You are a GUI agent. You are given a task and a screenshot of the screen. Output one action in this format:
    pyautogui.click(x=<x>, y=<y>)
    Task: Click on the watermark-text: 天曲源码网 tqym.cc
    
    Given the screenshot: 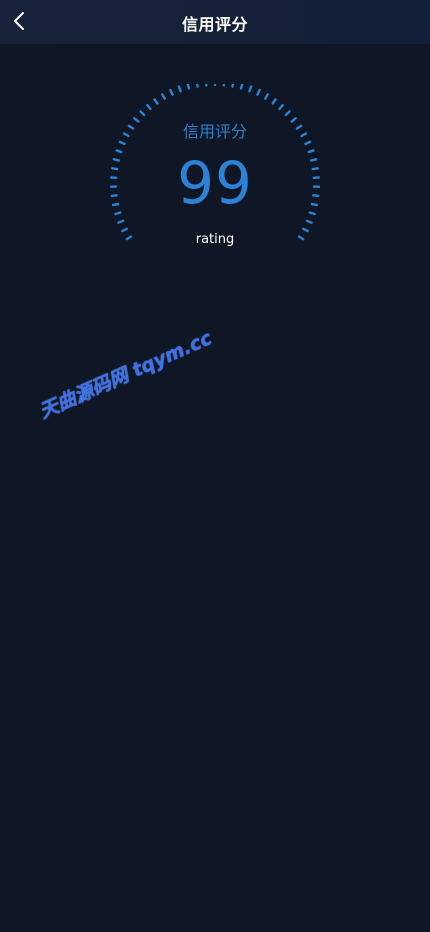 What is the action you would take?
    pyautogui.click(x=126, y=375)
    